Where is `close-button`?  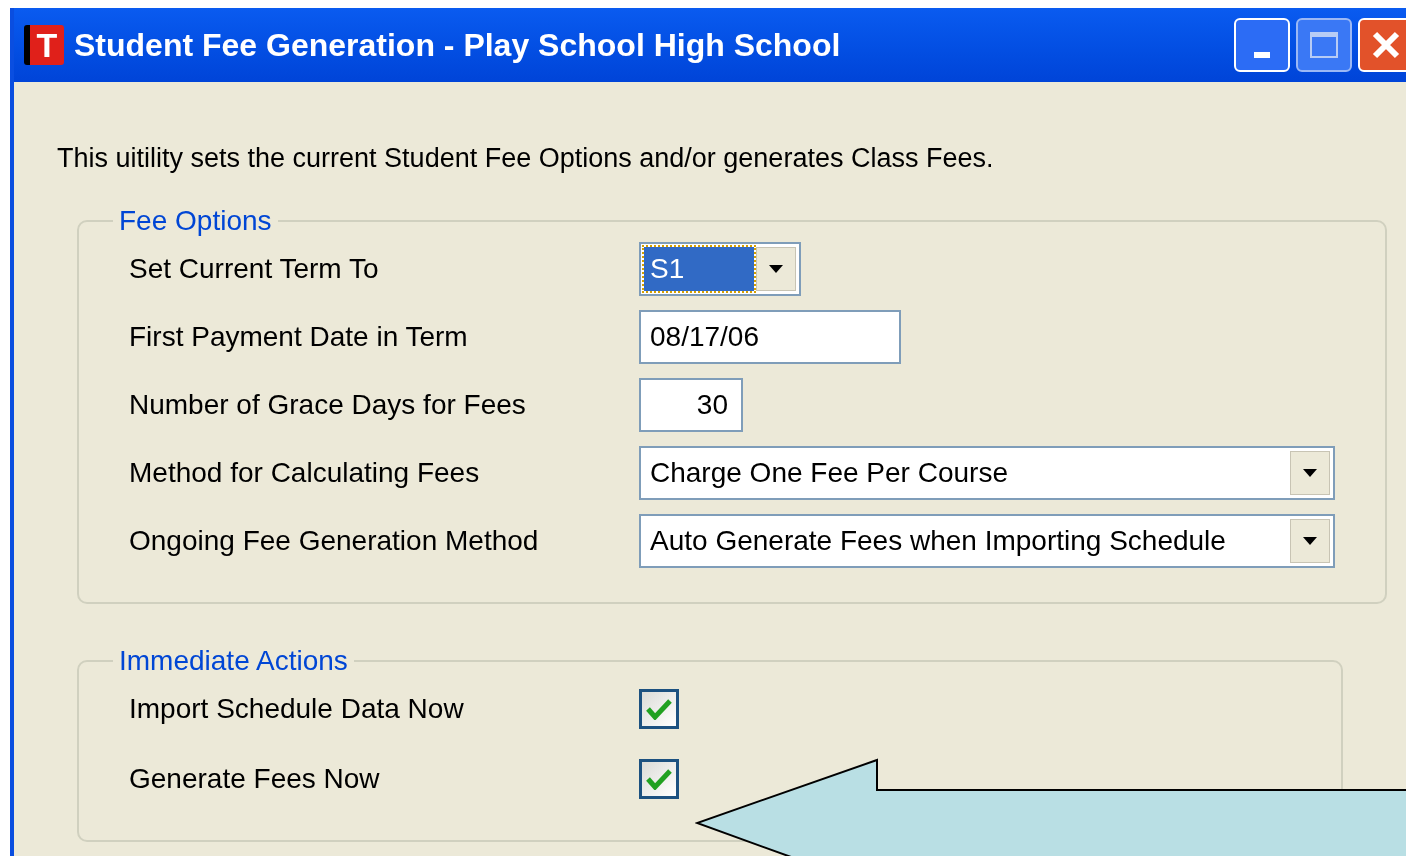 close-button is located at coordinates (1382, 45).